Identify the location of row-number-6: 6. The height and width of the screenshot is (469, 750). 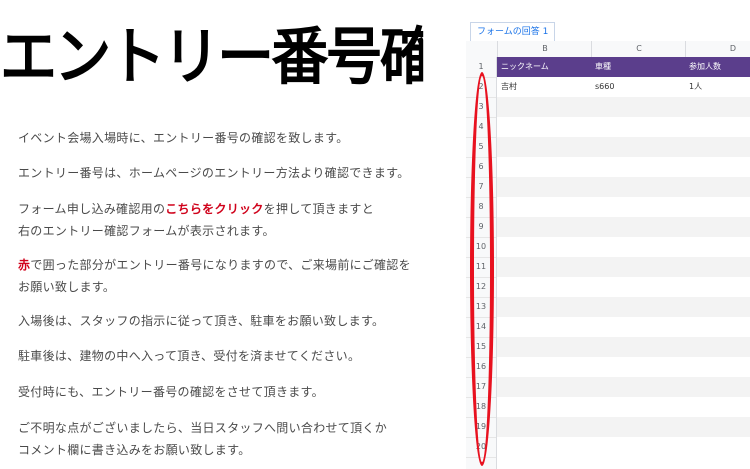
(481, 167).